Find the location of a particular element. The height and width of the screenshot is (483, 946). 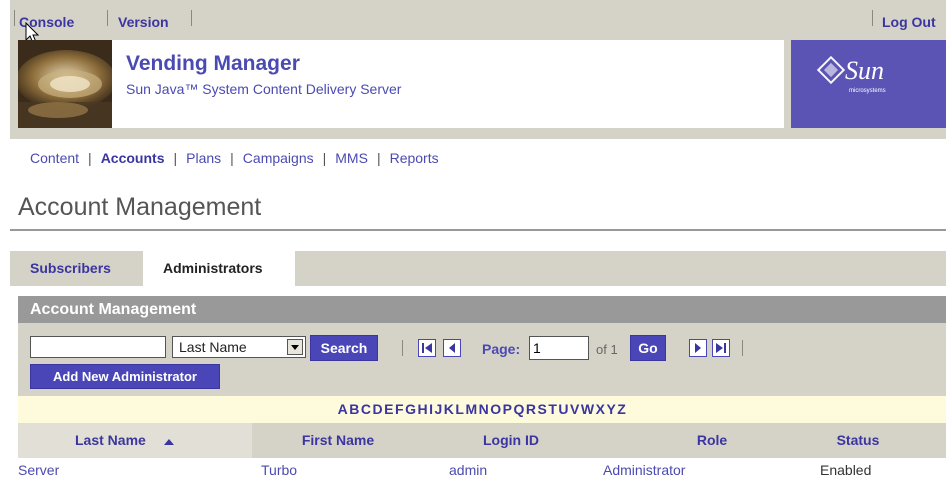

select-value: Last Name is located at coordinates (213, 347).